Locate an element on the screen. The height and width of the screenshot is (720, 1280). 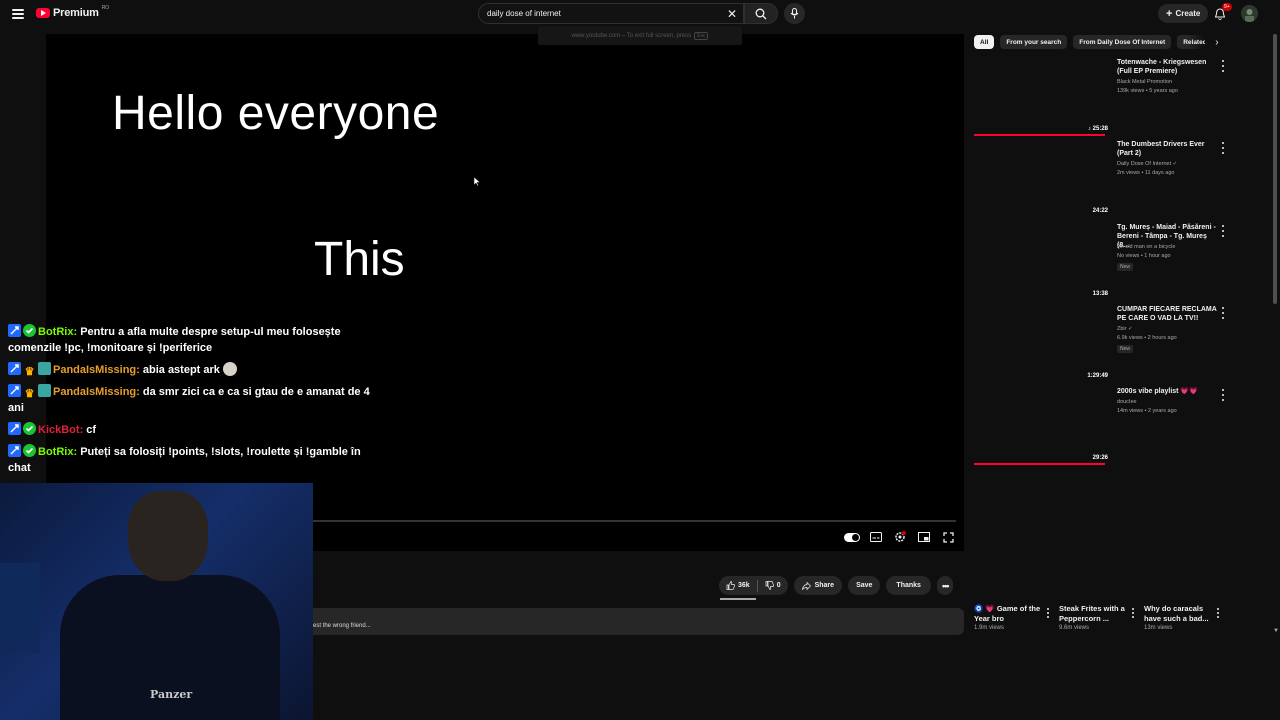
watched-progress-bar is located at coordinates (1040, 135).